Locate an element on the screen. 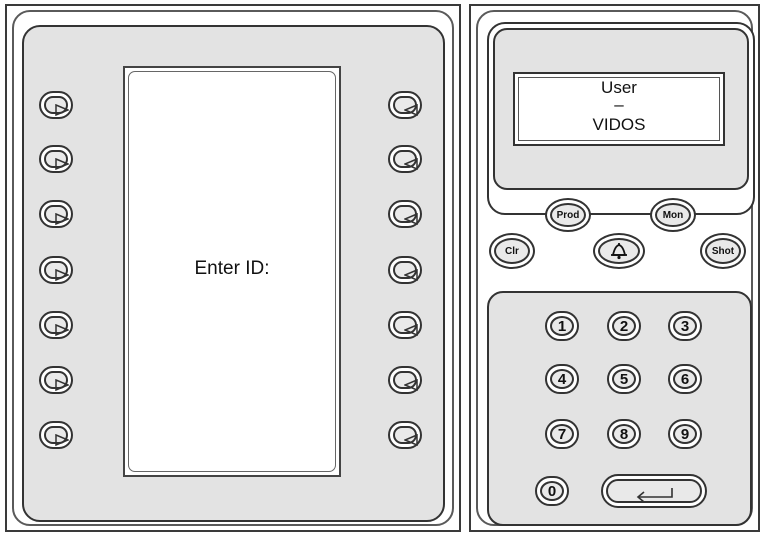 The width and height of the screenshot is (764, 536). key-0: 0 is located at coordinates (552, 491).